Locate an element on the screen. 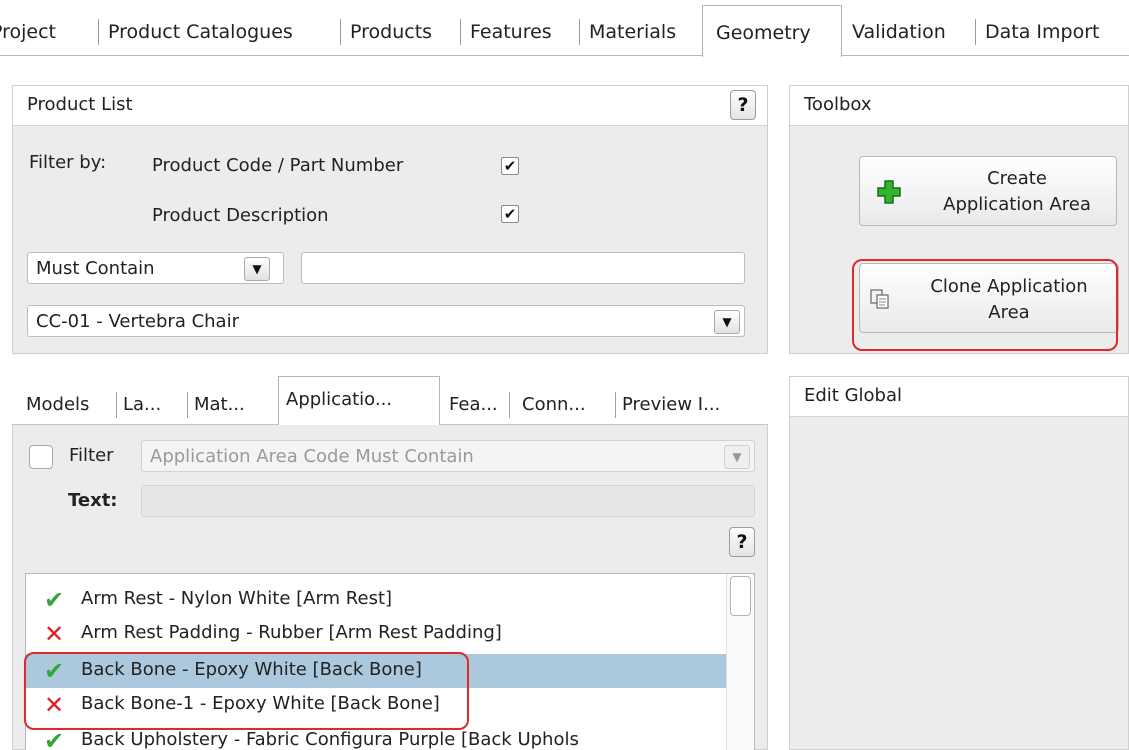  filter-code-label: Product Code / Part Number is located at coordinates (278, 165).